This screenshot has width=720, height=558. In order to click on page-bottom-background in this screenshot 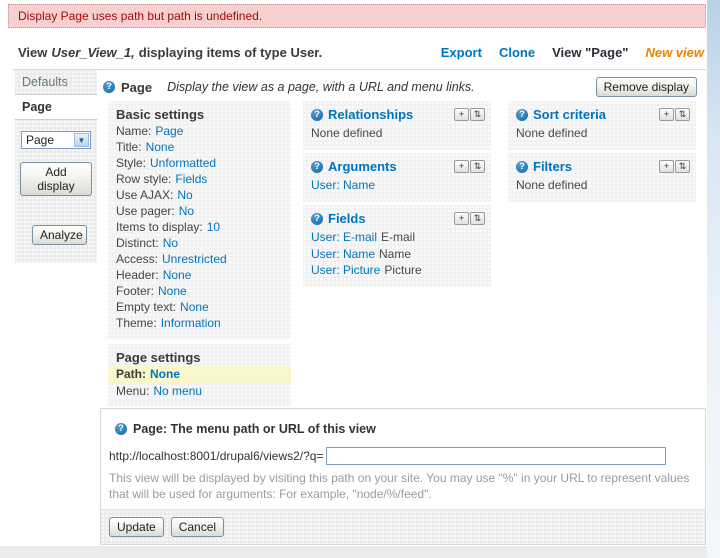, I will do `click(353, 552)`.